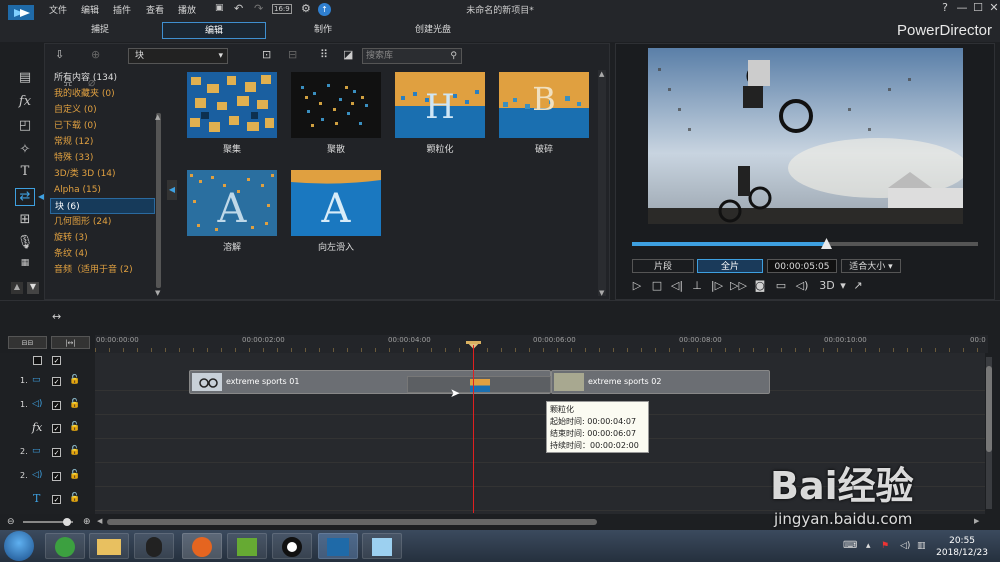 The image size is (1000, 562). Describe the element at coordinates (544, 105) in the screenshot. I see `transition-thumb-shatter: B` at that location.